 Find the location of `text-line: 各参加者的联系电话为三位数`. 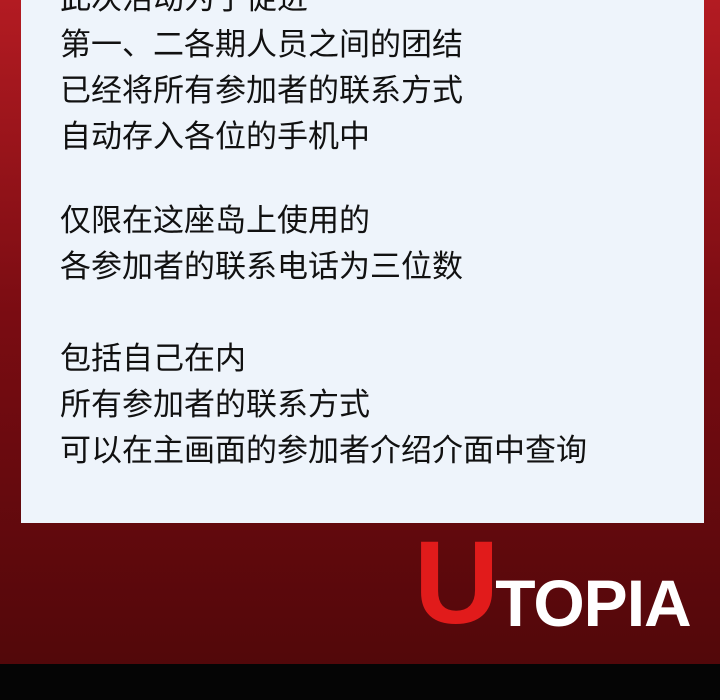

text-line: 各参加者的联系电话为三位数 is located at coordinates (261, 267).